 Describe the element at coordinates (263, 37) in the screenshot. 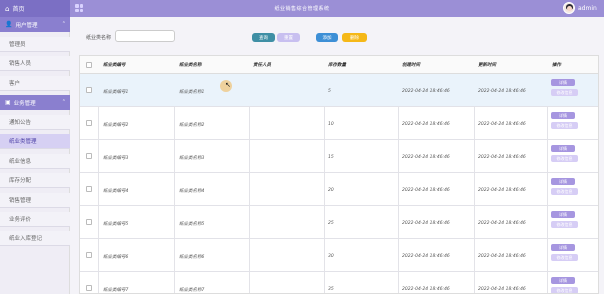

I see `search-button: 查询` at that location.